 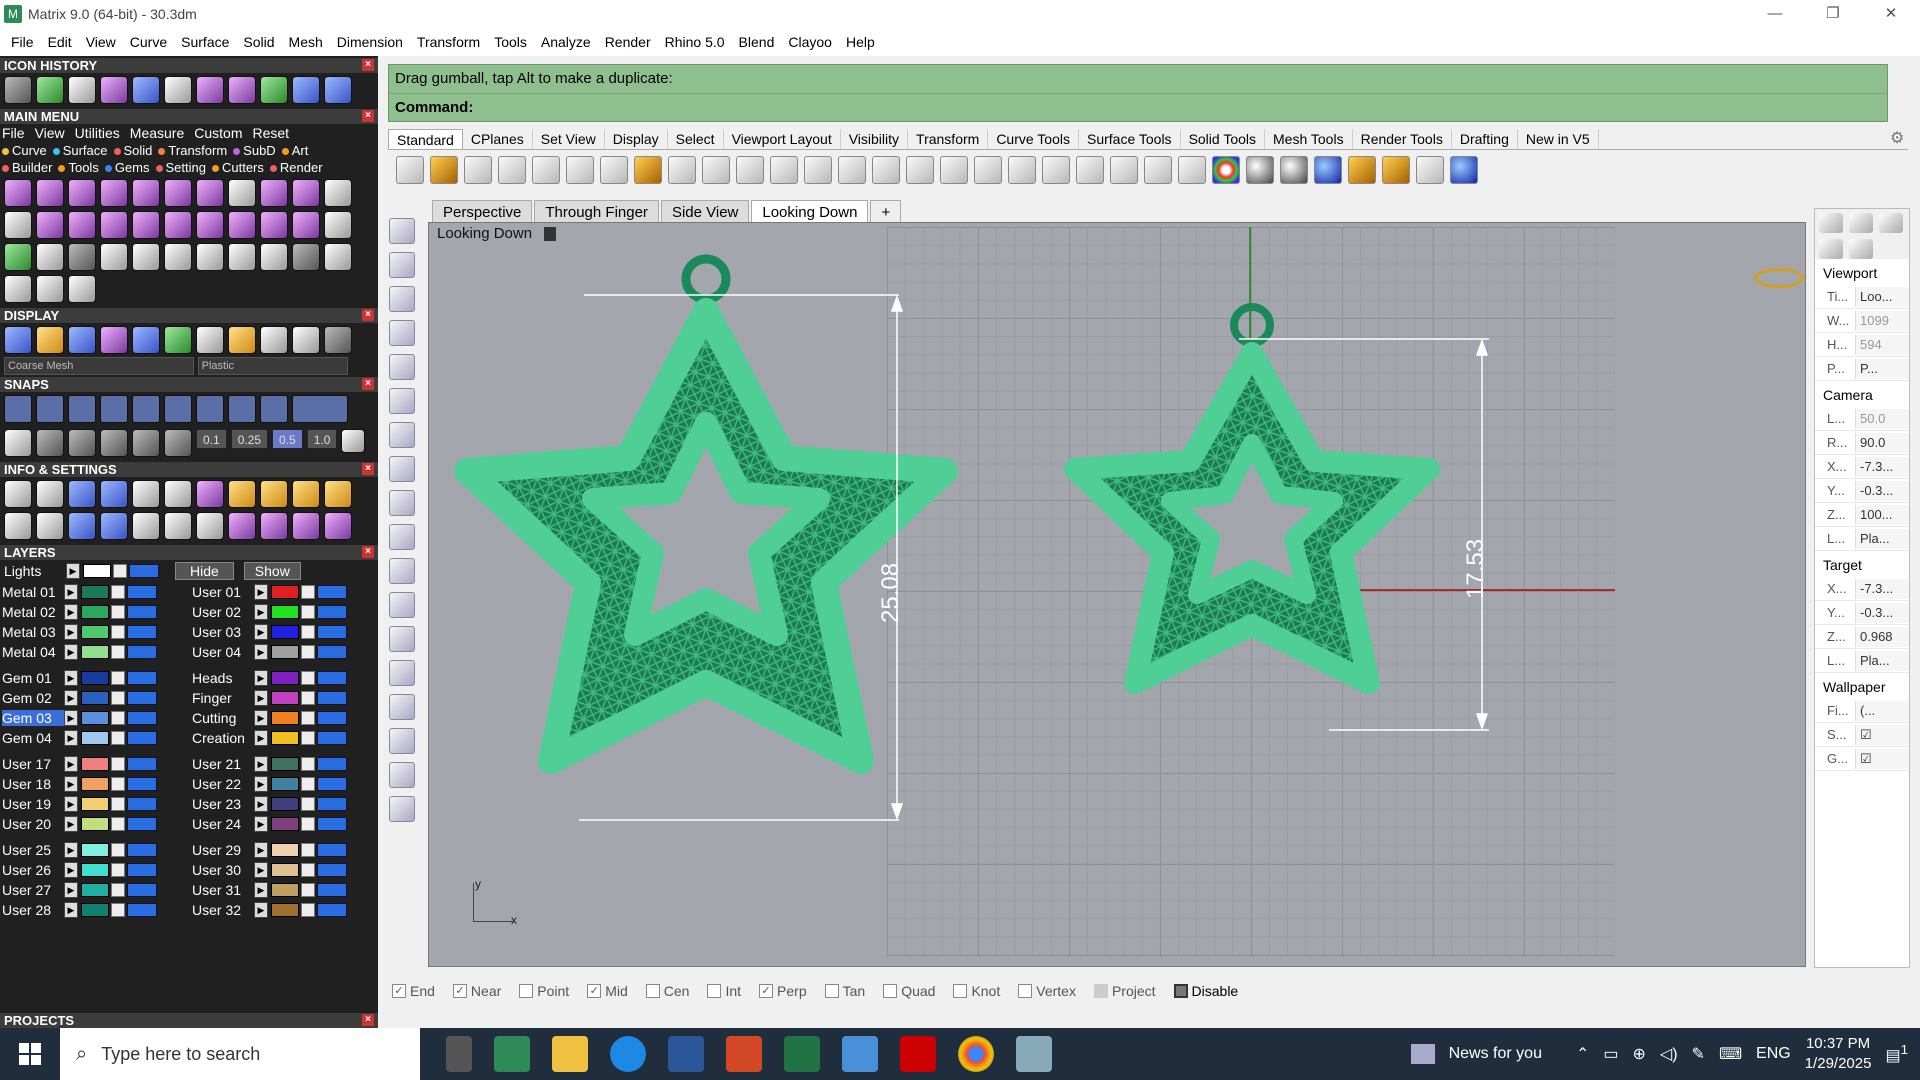 I want to click on layer-row: User 01 ▶, so click(x=285, y=592).